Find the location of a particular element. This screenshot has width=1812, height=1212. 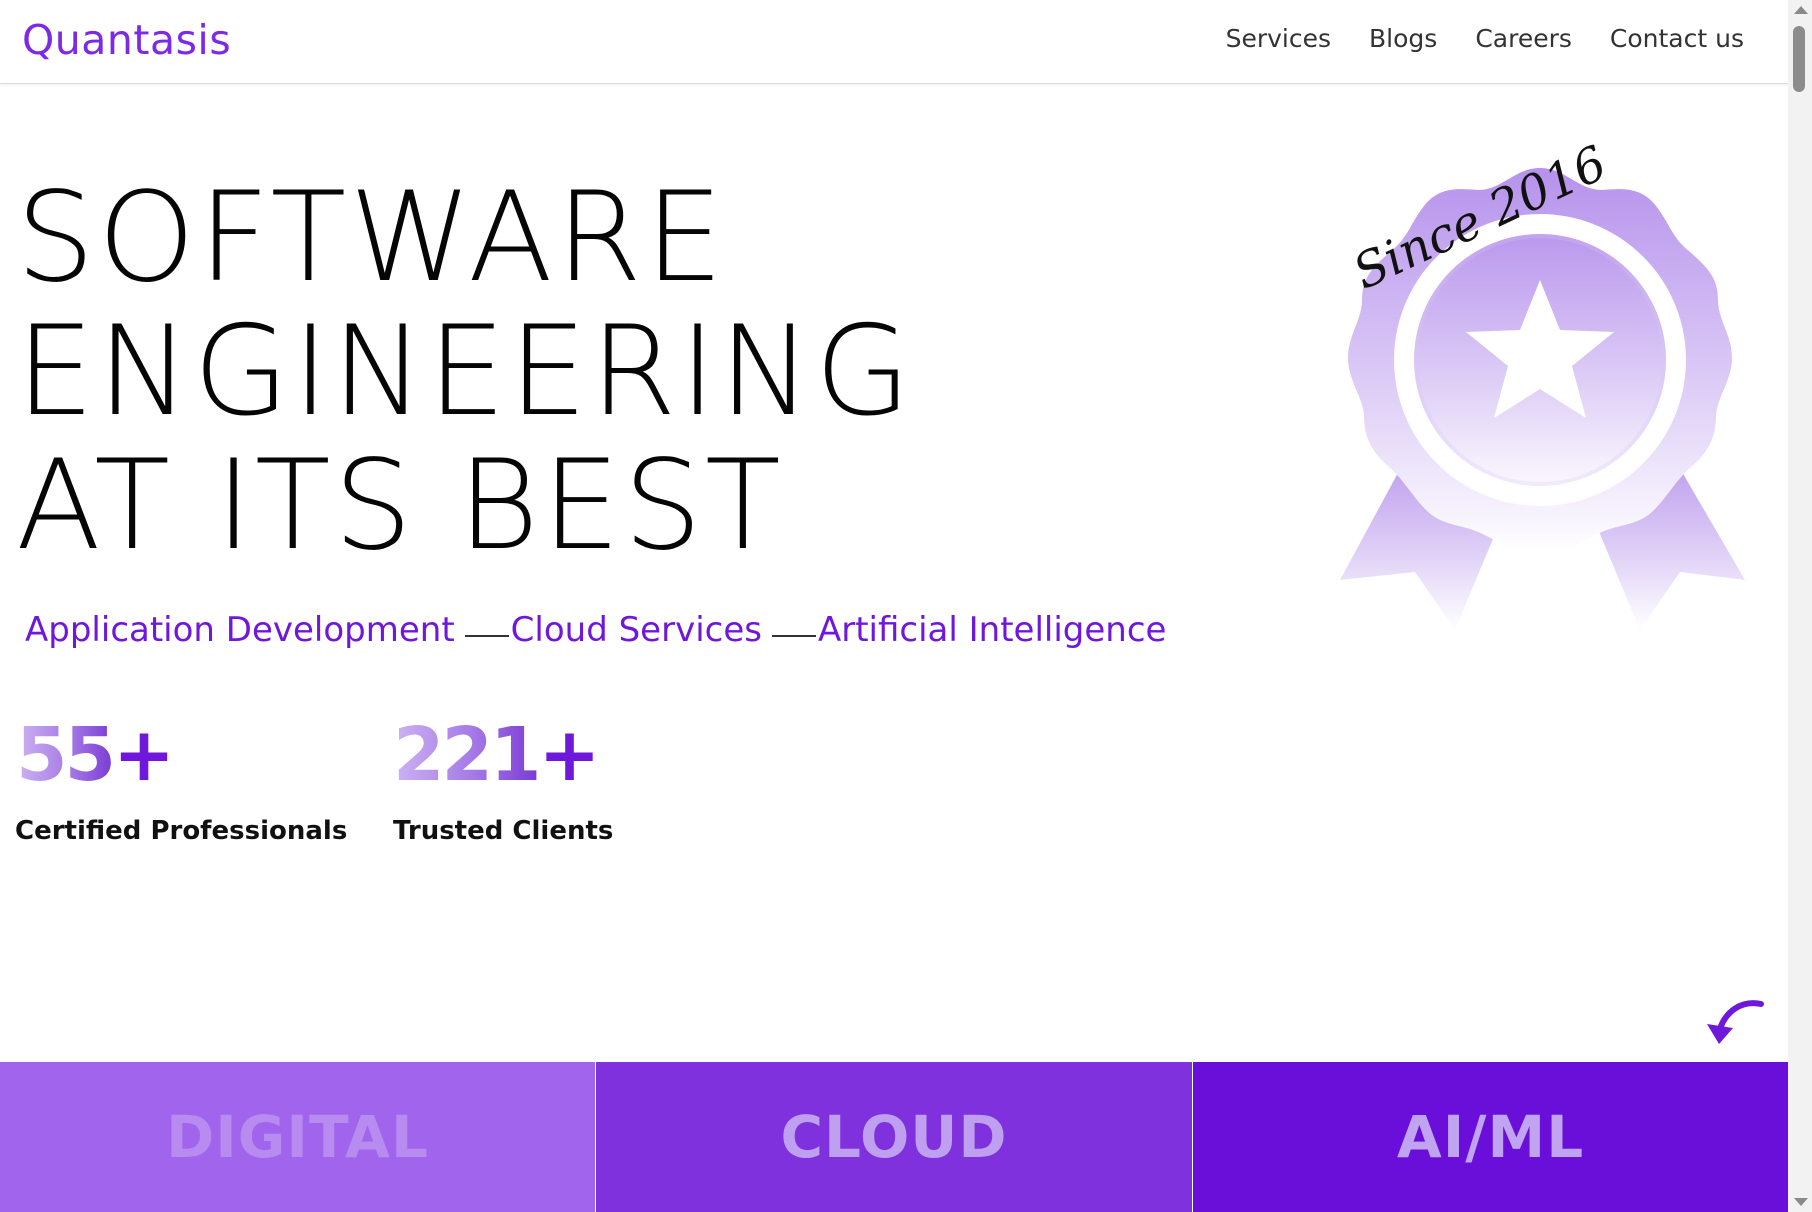

service-tiles: DIGITAL CLOUD AI/ML is located at coordinates (894, 1137).